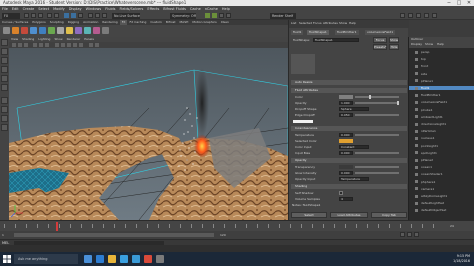 The width and height of the screenshot is (474, 266). Describe the element at coordinates (109, 22) in the screenshot. I see `shelf-tab-rendering: Rendering` at that location.